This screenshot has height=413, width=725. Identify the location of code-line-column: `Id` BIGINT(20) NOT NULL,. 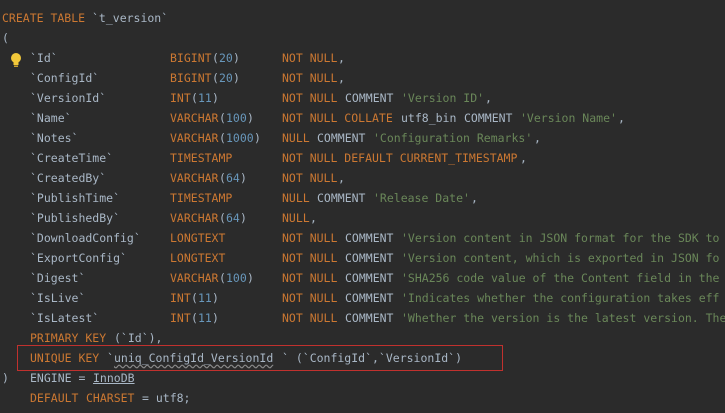
(362, 58).